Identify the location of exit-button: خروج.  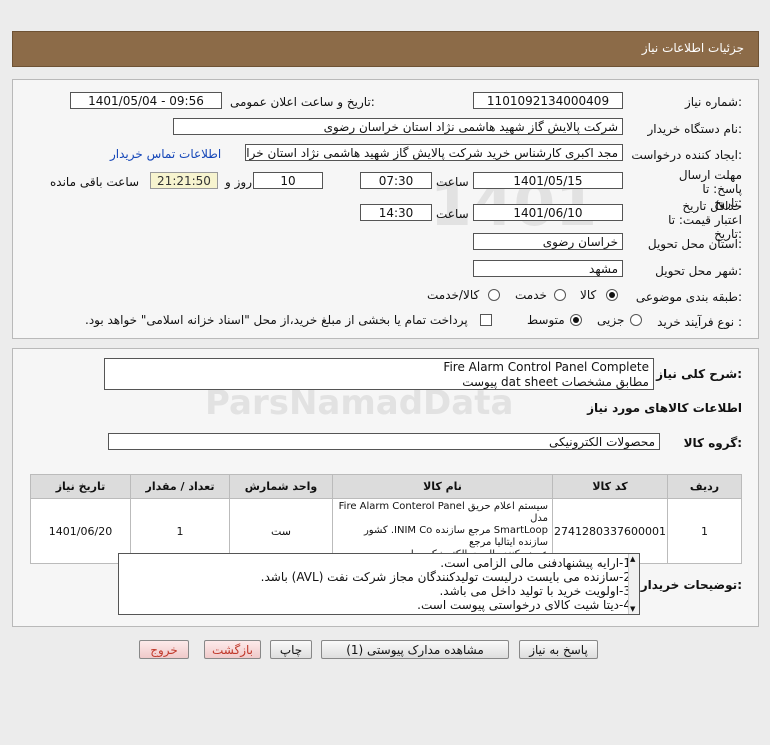
(164, 649).